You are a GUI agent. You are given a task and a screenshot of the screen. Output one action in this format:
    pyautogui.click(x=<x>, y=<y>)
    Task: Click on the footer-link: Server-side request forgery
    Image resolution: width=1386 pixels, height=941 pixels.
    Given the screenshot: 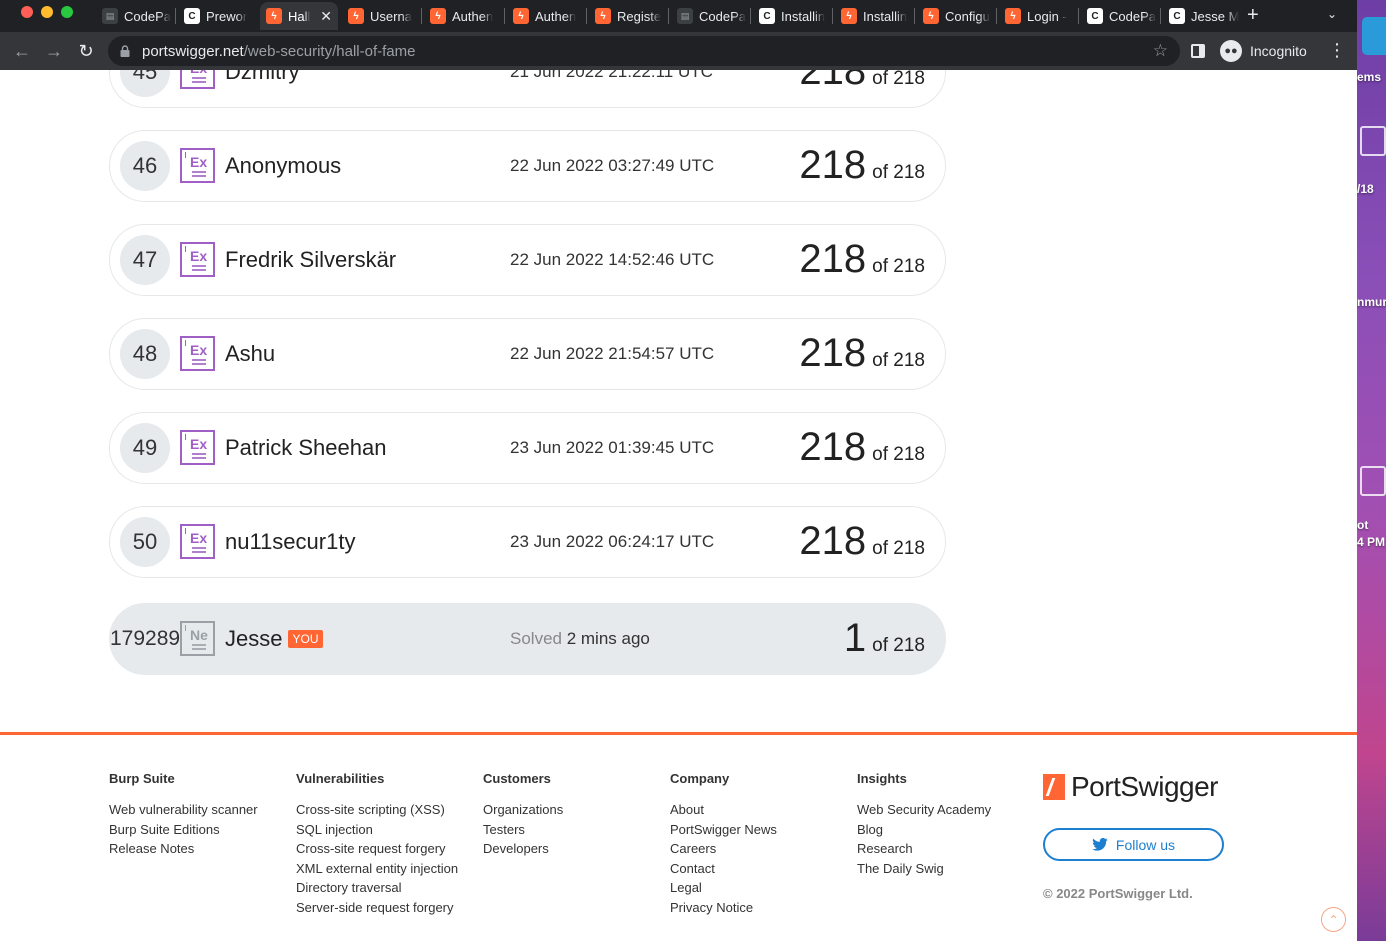 What is the action you would take?
    pyautogui.click(x=377, y=908)
    